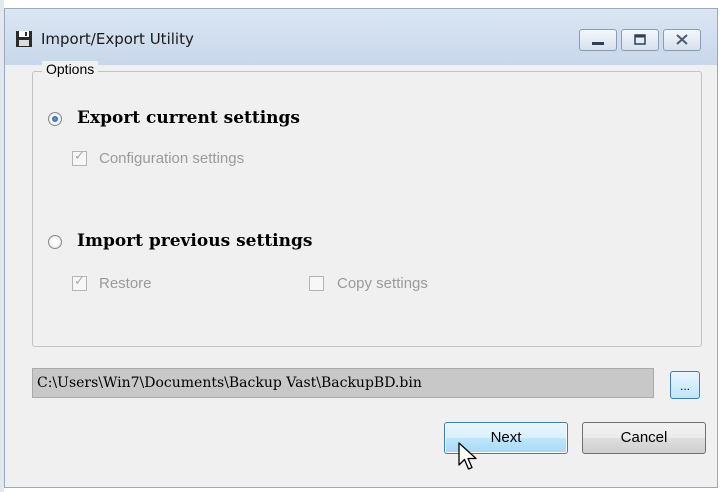 The image size is (726, 492). Describe the element at coordinates (467, 456) in the screenshot. I see `mouse-cursor-icon` at that location.